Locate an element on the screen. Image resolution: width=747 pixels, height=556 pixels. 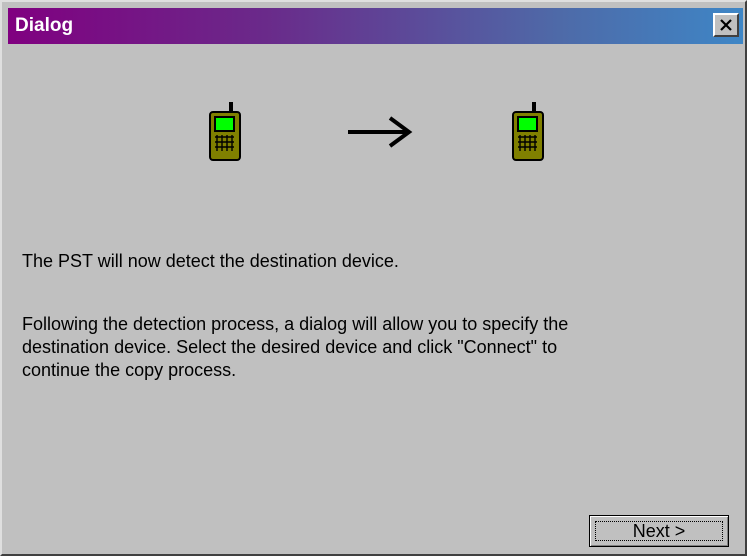
next-button: Next > is located at coordinates (659, 531).